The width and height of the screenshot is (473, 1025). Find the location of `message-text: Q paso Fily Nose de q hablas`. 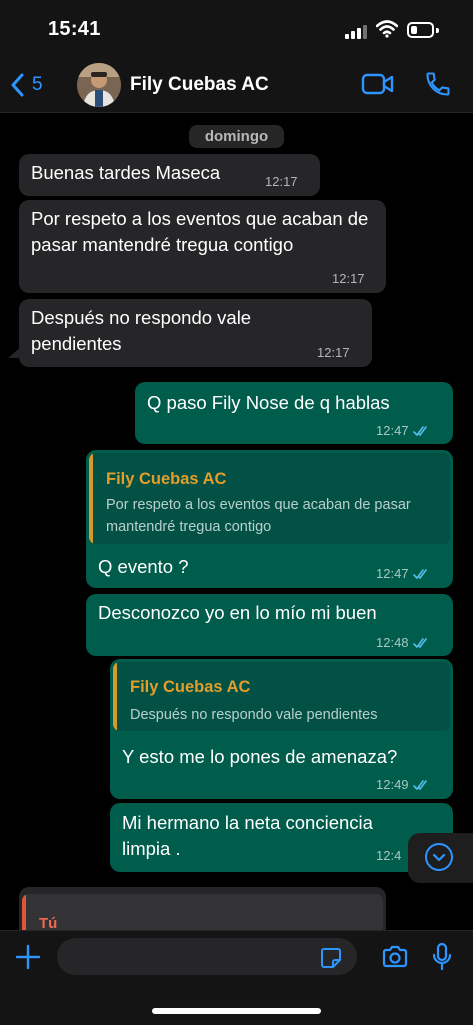

message-text: Q paso Fily Nose de q hablas is located at coordinates (268, 402).